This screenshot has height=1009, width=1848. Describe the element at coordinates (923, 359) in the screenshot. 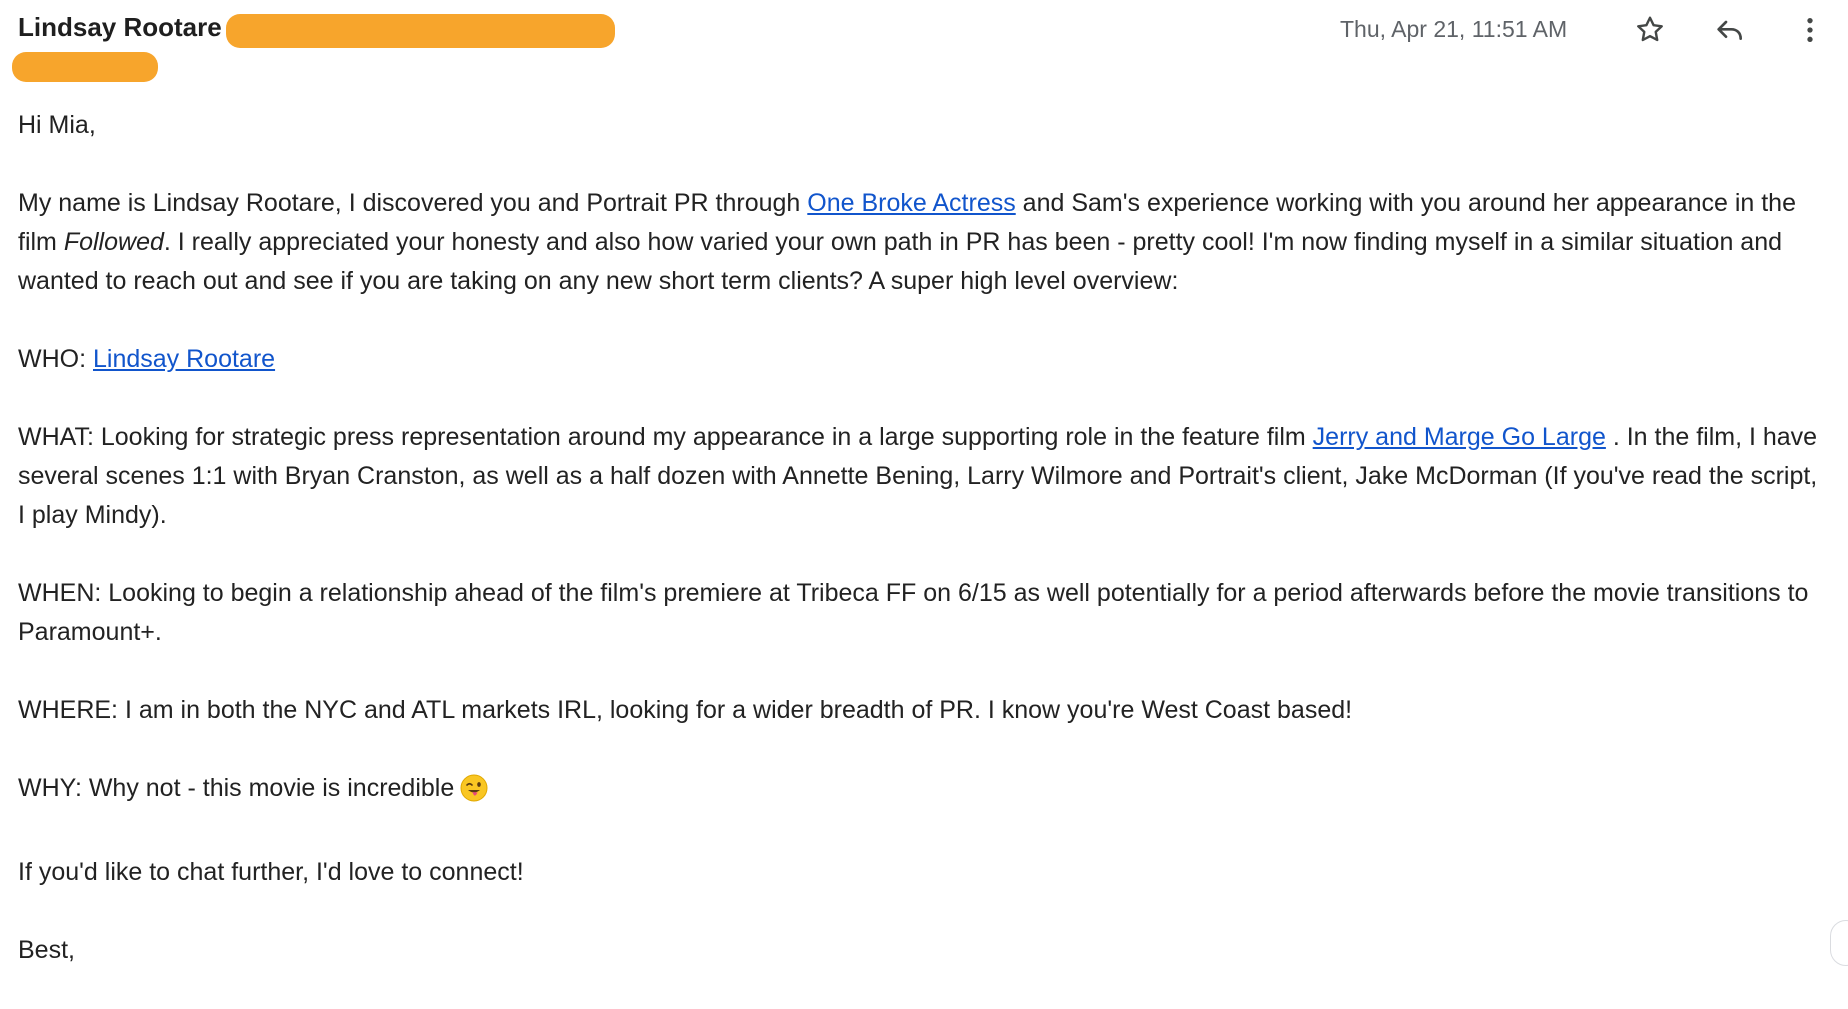

I see `who-paragraph: WHO: Lindsay Rootare` at that location.